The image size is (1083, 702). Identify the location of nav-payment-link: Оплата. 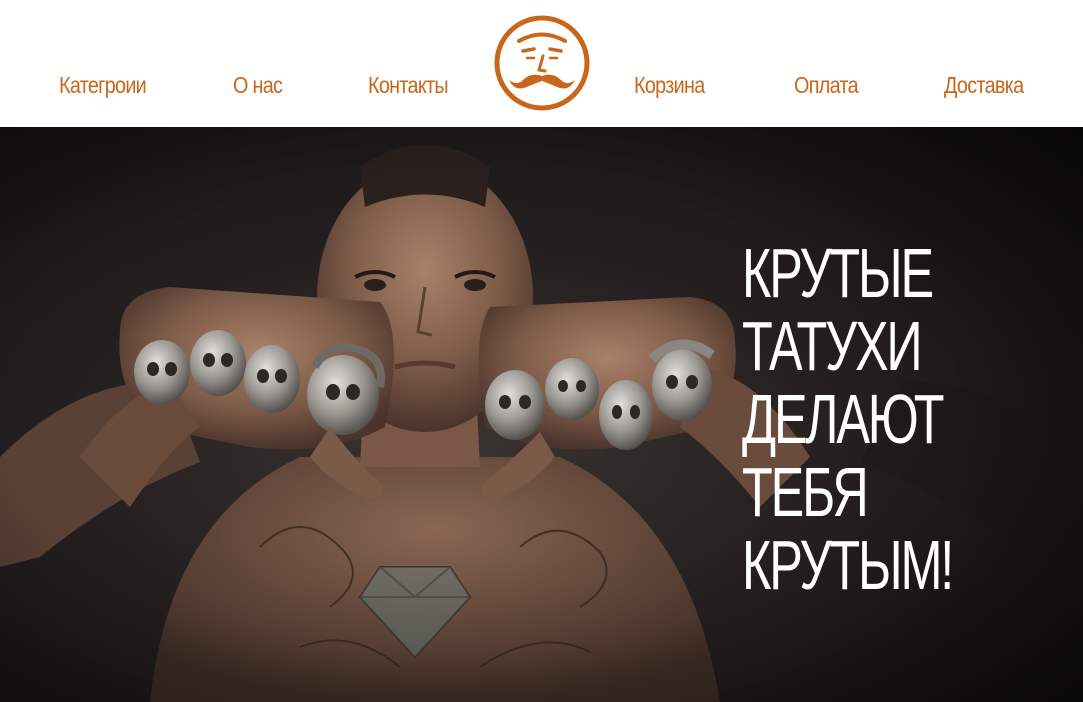
(826, 85).